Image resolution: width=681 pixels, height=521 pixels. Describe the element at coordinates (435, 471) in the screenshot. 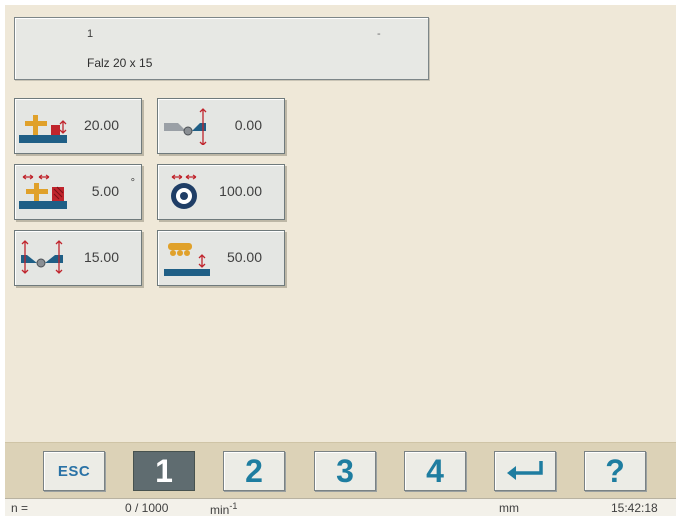

I see `page-4-button: 4` at that location.